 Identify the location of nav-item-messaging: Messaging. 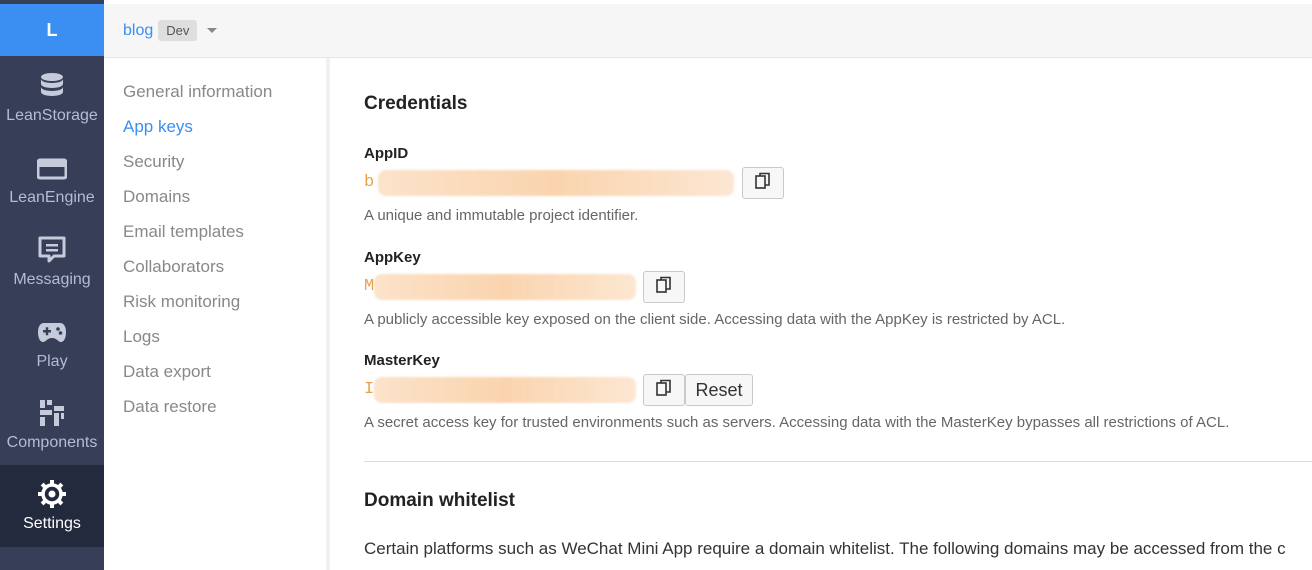
(52, 262).